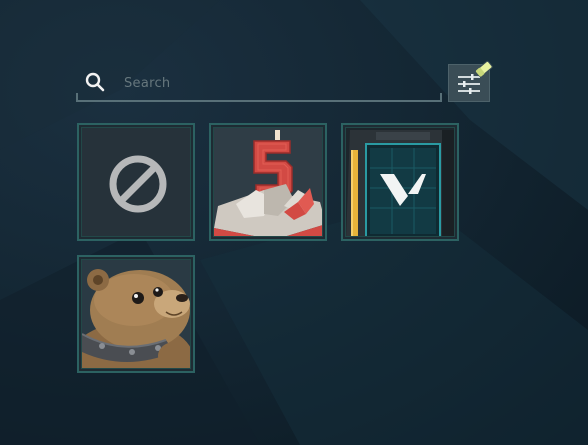  I want to click on none-tile, so click(136, 182).